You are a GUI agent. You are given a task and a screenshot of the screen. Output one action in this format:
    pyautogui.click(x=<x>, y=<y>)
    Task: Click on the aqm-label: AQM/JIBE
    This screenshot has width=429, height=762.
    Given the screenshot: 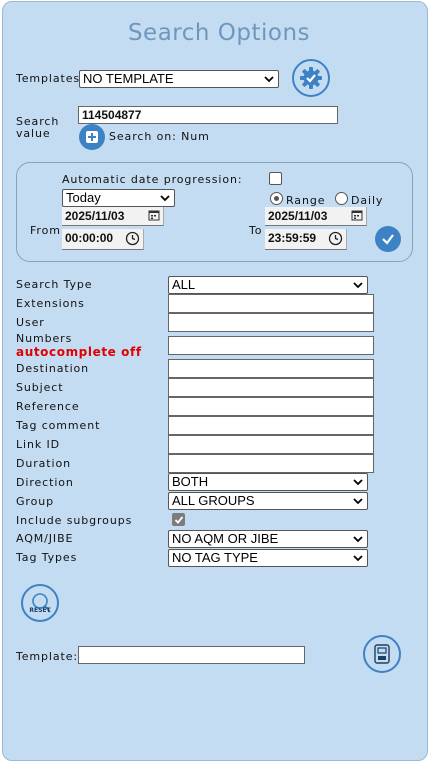 What is the action you would take?
    pyautogui.click(x=45, y=538)
    